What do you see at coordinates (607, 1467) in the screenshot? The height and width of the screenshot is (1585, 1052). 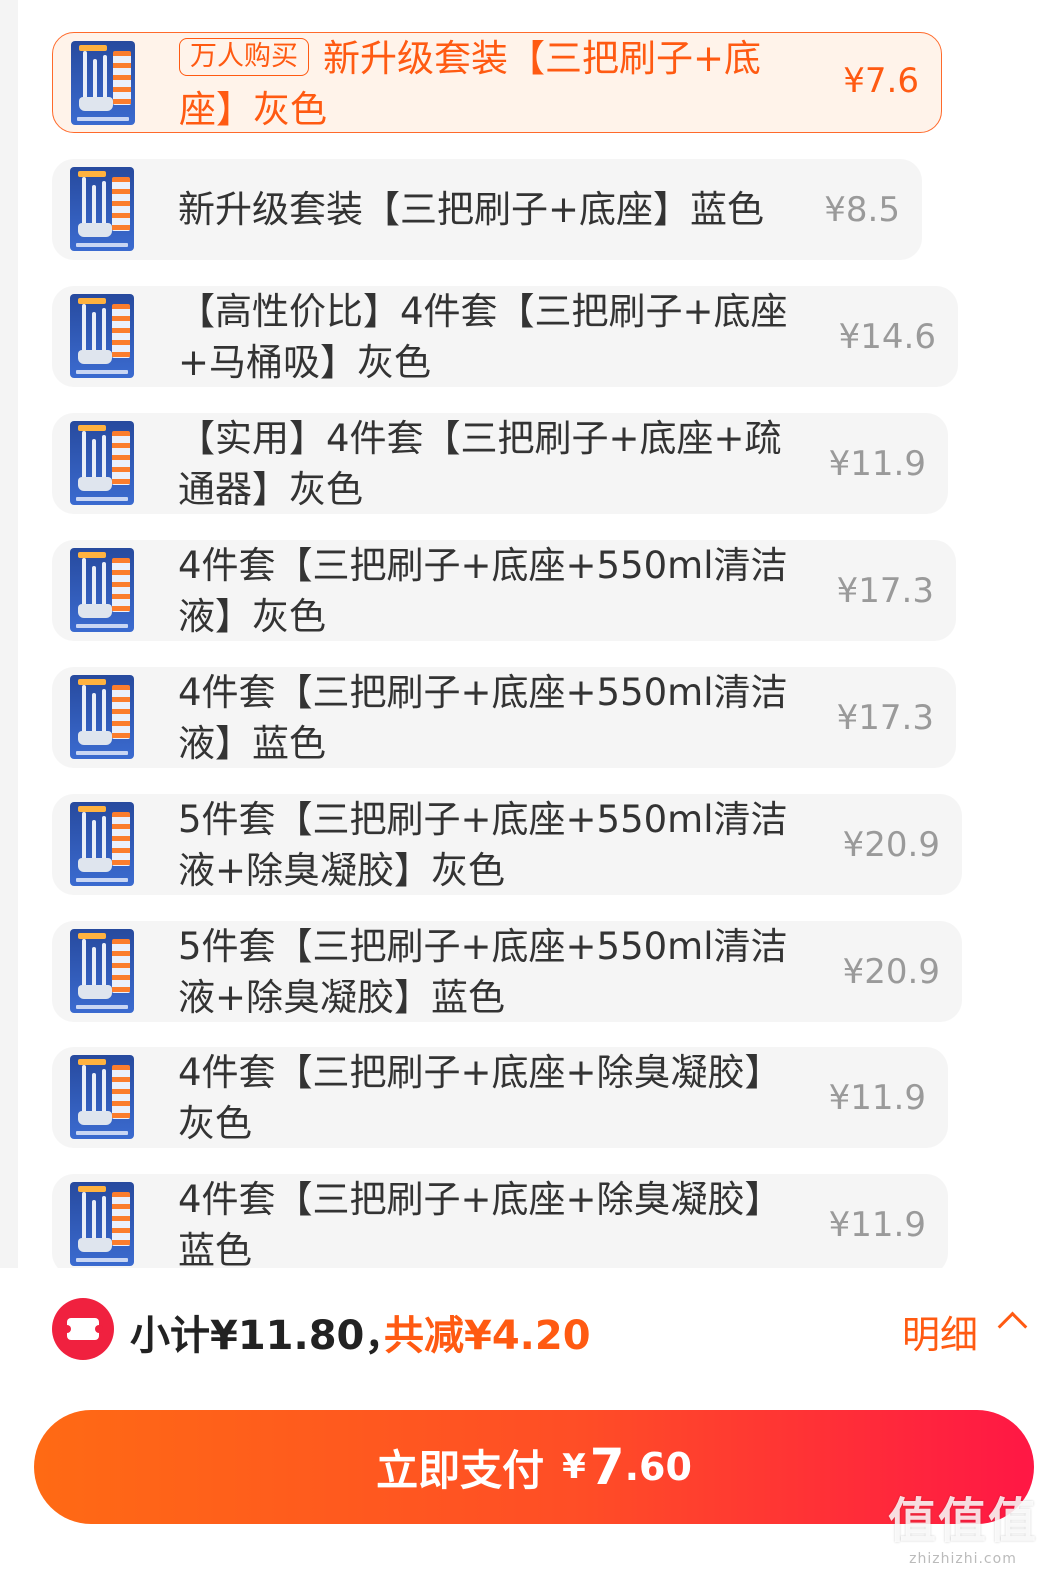 I see `pay-amount-integer: 7` at bounding box center [607, 1467].